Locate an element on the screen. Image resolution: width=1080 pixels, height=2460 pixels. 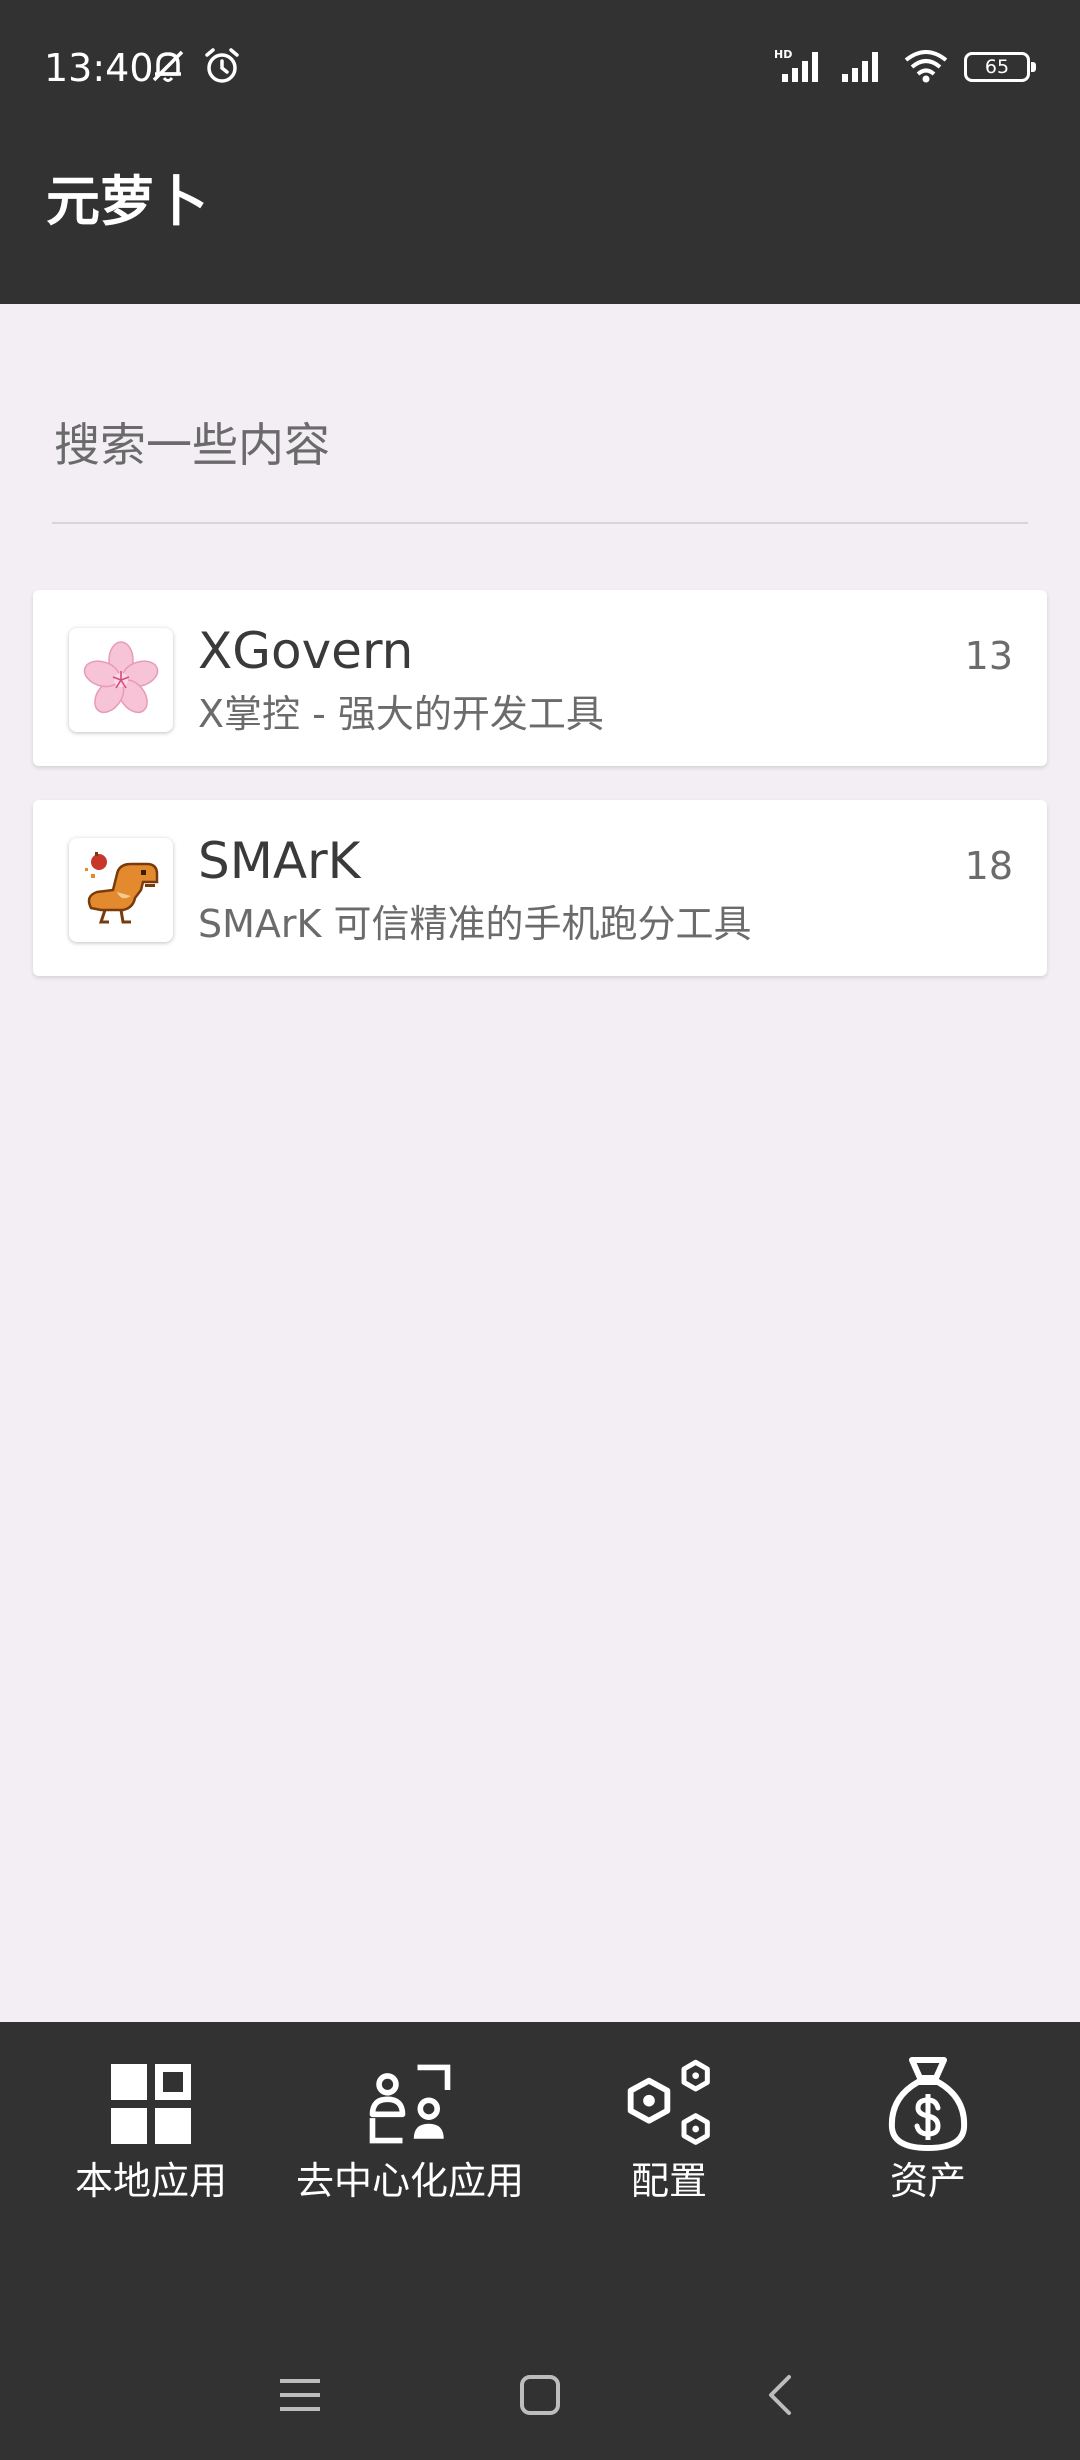
alarm-icon is located at coordinates (222, 68).